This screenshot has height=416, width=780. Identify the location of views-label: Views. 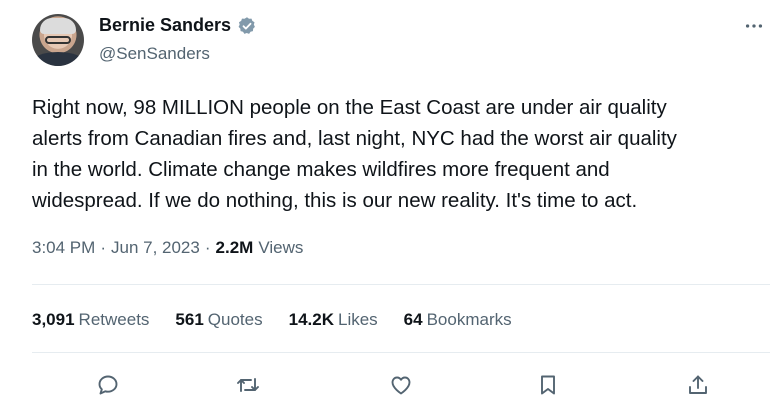
(280, 248).